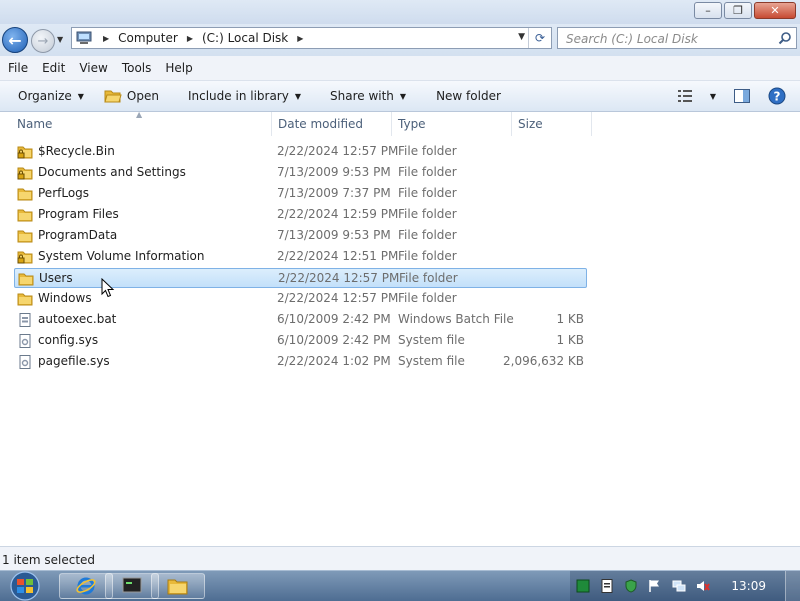  Describe the element at coordinates (78, 235) in the screenshot. I see `file-name: ProgramData` at that location.